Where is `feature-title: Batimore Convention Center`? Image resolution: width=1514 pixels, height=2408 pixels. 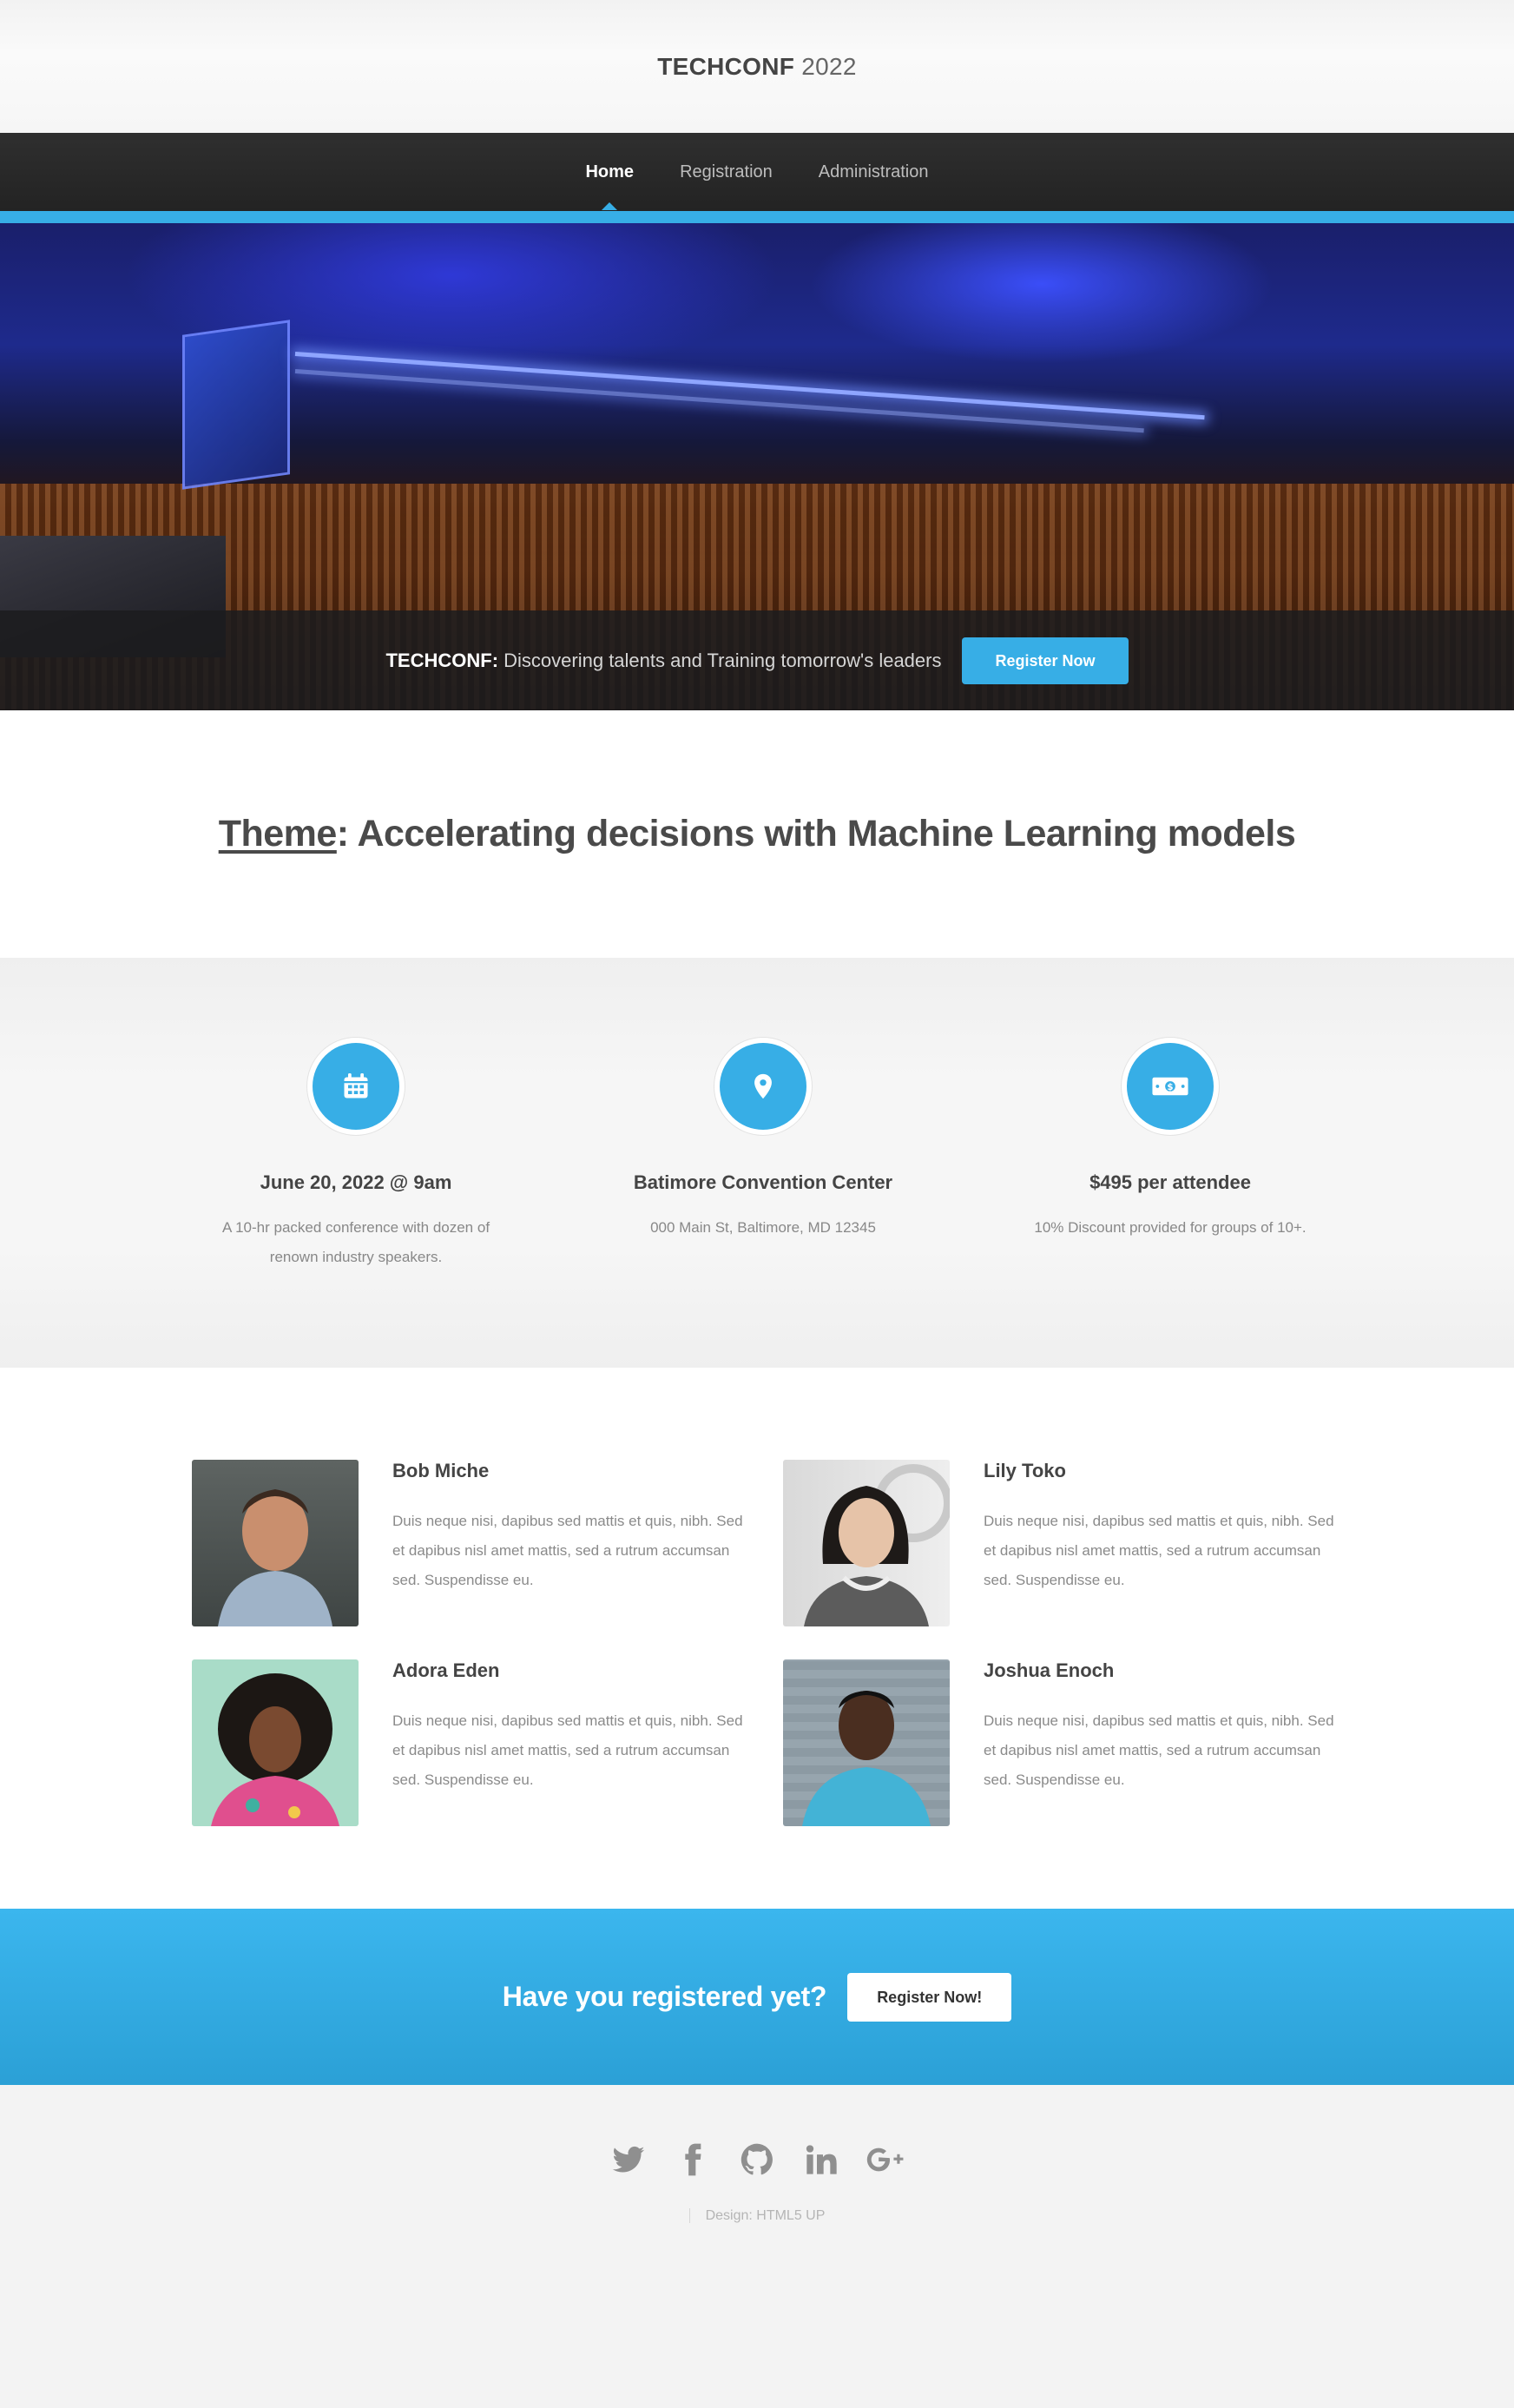
feature-title: Batimore Convention Center is located at coordinates (763, 1182).